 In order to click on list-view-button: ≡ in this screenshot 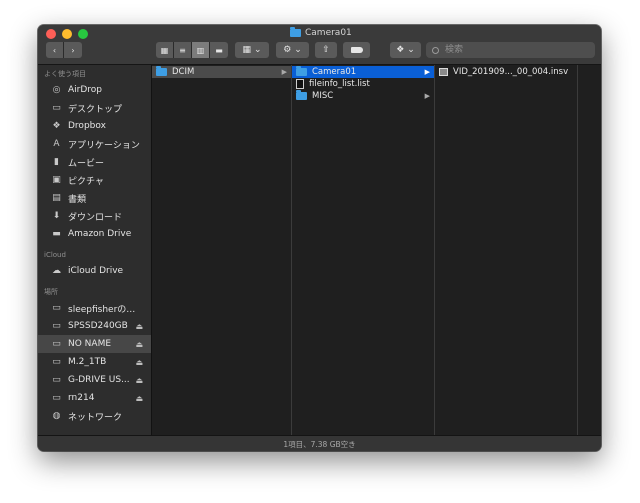, I will do `click(183, 50)`.